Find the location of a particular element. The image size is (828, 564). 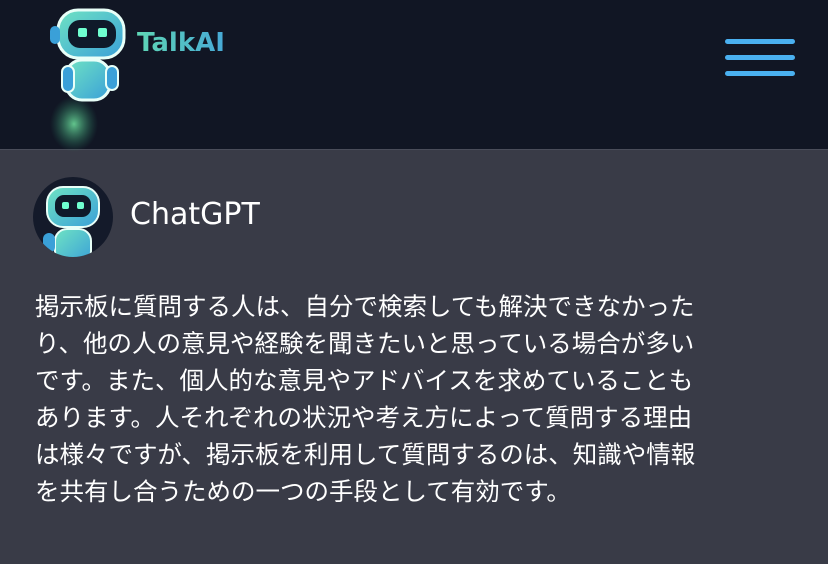

hamburger-menu-icon is located at coordinates (760, 59).